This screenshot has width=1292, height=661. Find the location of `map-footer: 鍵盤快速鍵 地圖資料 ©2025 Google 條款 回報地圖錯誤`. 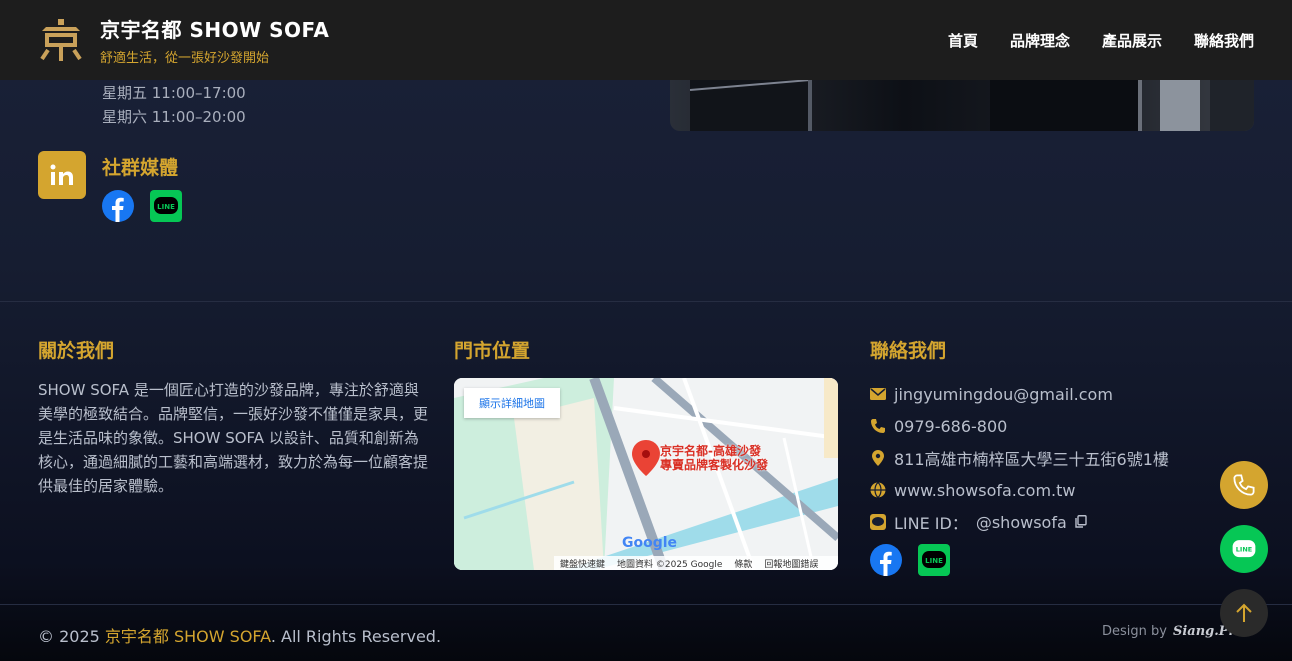

map-footer: 鍵盤快速鍵 地圖資料 ©2025 Google 條款 回報地圖錯誤 is located at coordinates (696, 563).